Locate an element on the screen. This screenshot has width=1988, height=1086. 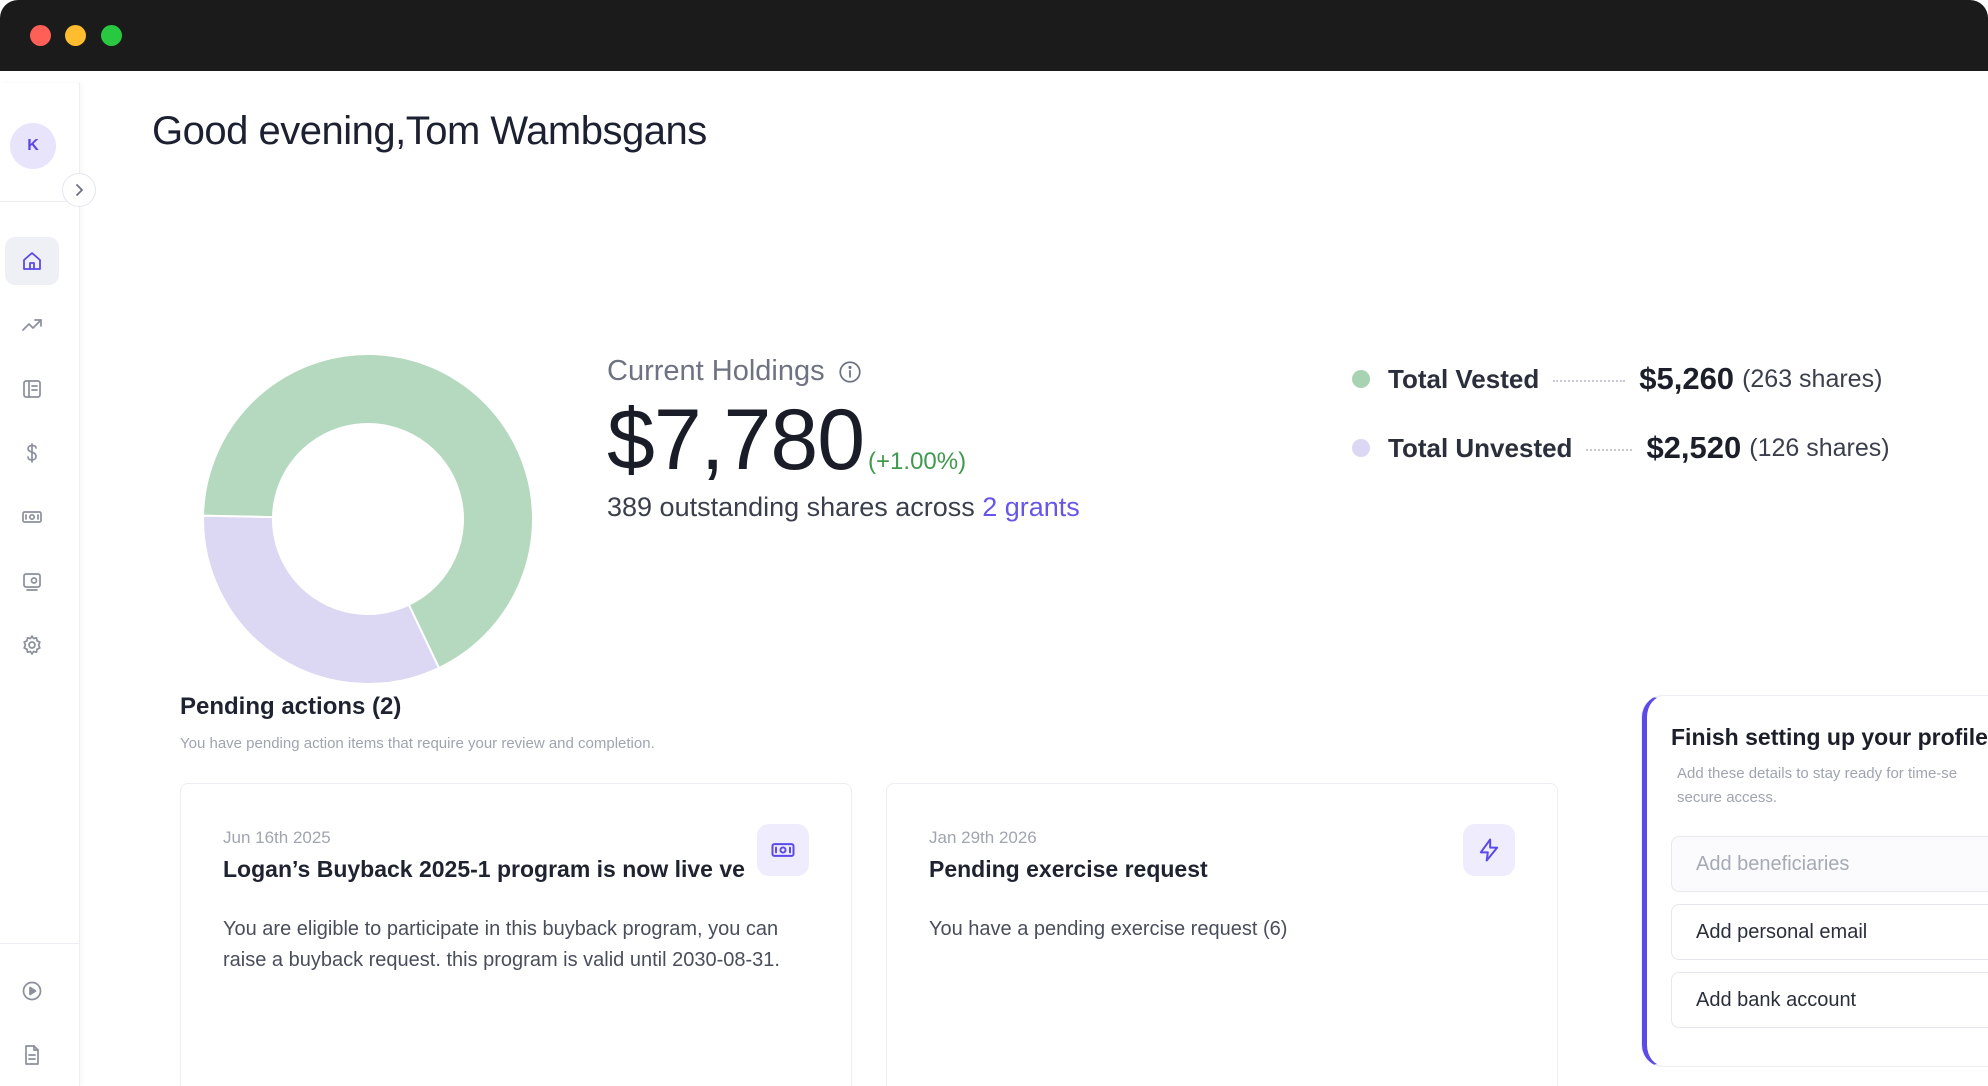
sidebar-item-grants is located at coordinates (32, 389).